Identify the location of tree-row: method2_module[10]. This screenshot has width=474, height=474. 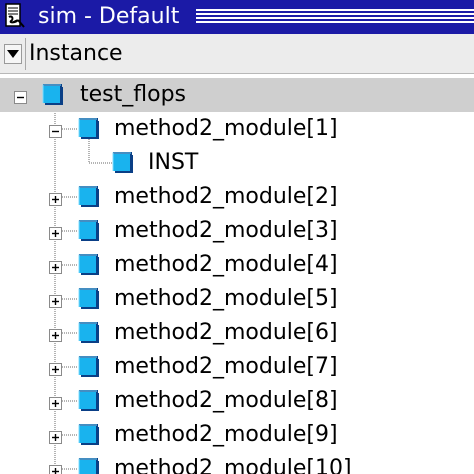
(237, 463).